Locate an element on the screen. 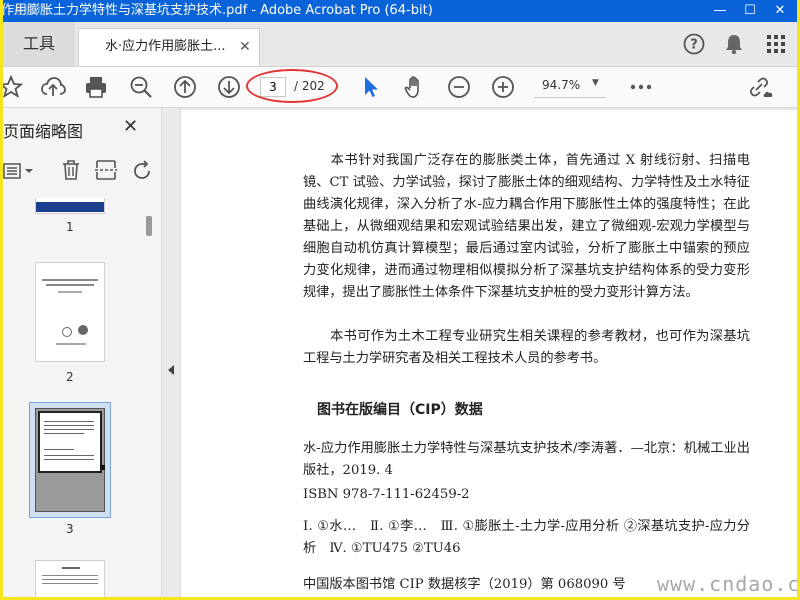 This screenshot has height=600, width=800. rotate-icon is located at coordinates (142, 171).